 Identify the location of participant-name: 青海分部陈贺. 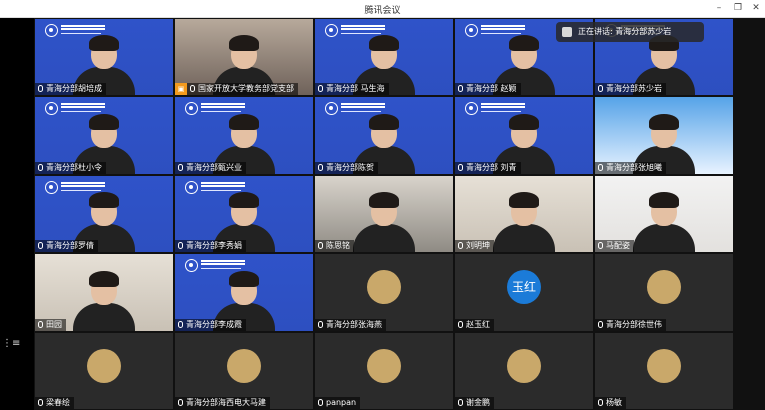
(350, 167).